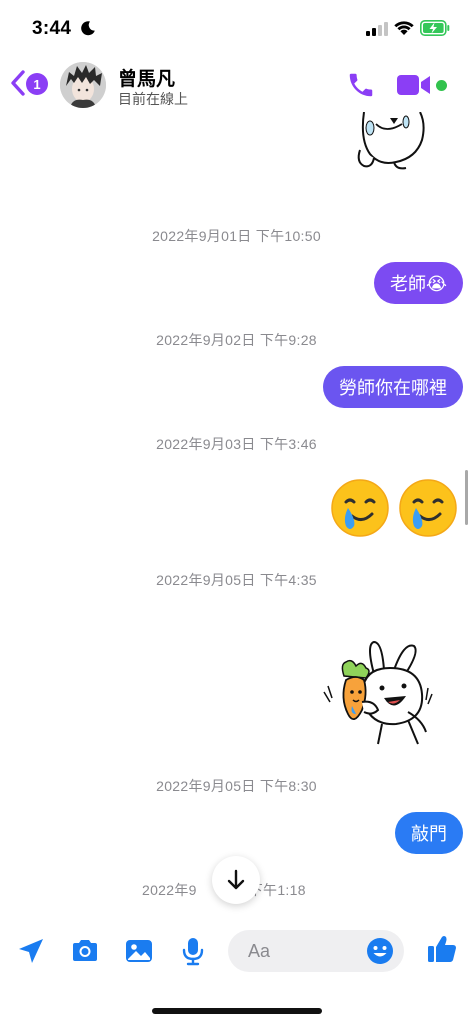  What do you see at coordinates (139, 951) in the screenshot?
I see `gallery-image-icon` at bounding box center [139, 951].